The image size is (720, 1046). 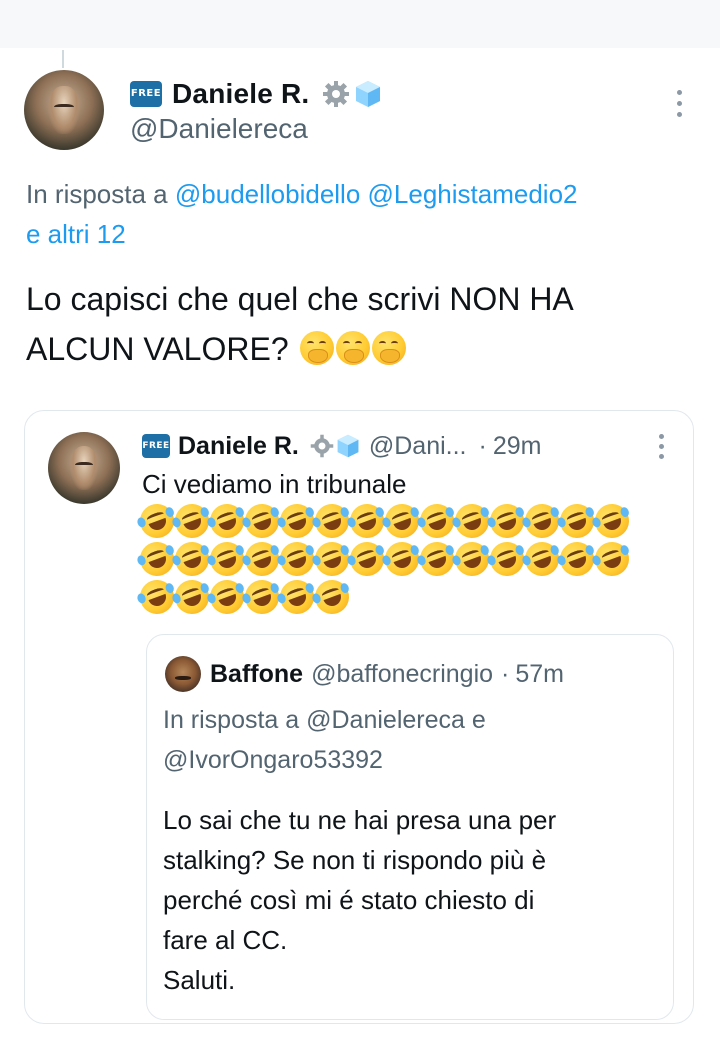 What do you see at coordinates (183, 674) in the screenshot?
I see `baffone-avatar` at bounding box center [183, 674].